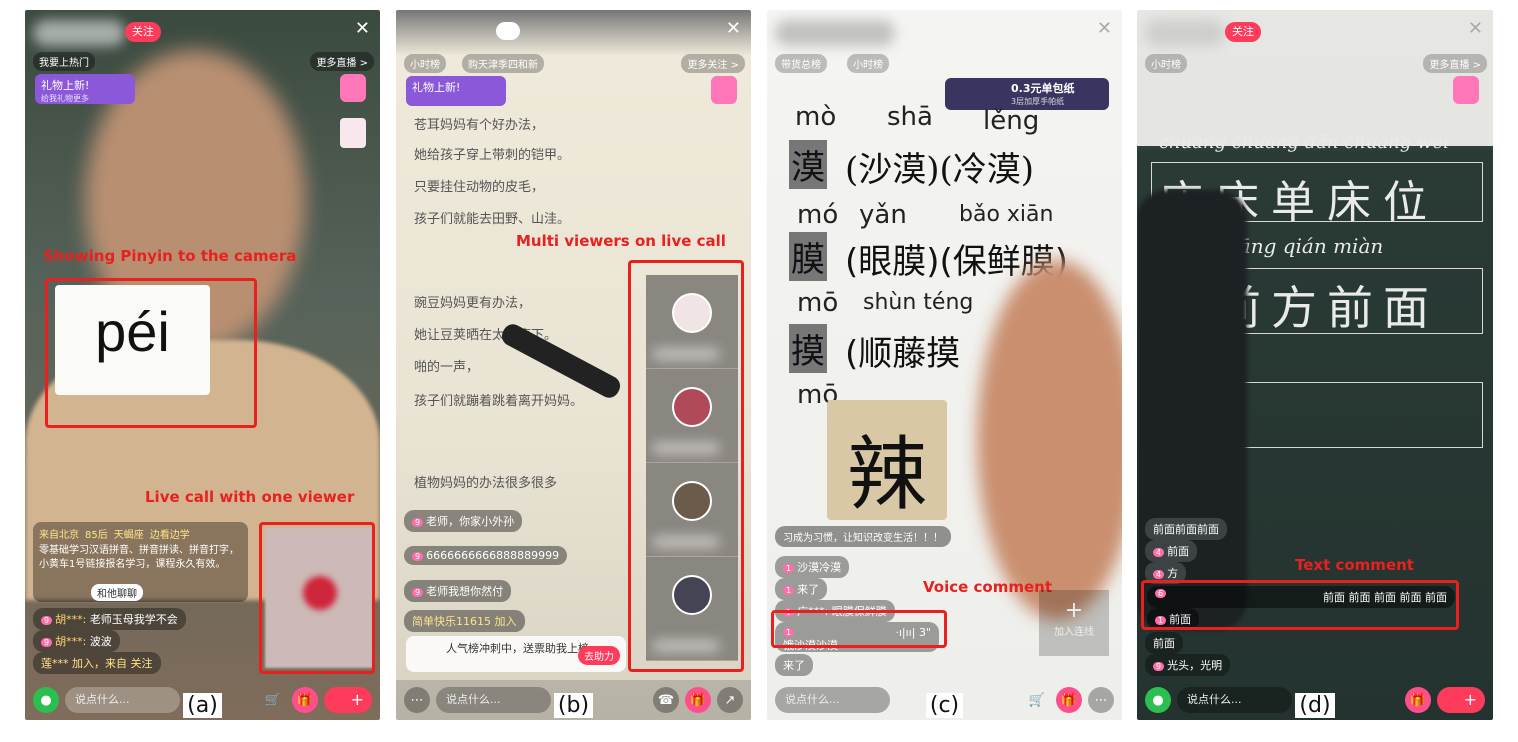  What do you see at coordinates (1011, 121) in the screenshot?
I see `pinyin-leng: lěng` at bounding box center [1011, 121].